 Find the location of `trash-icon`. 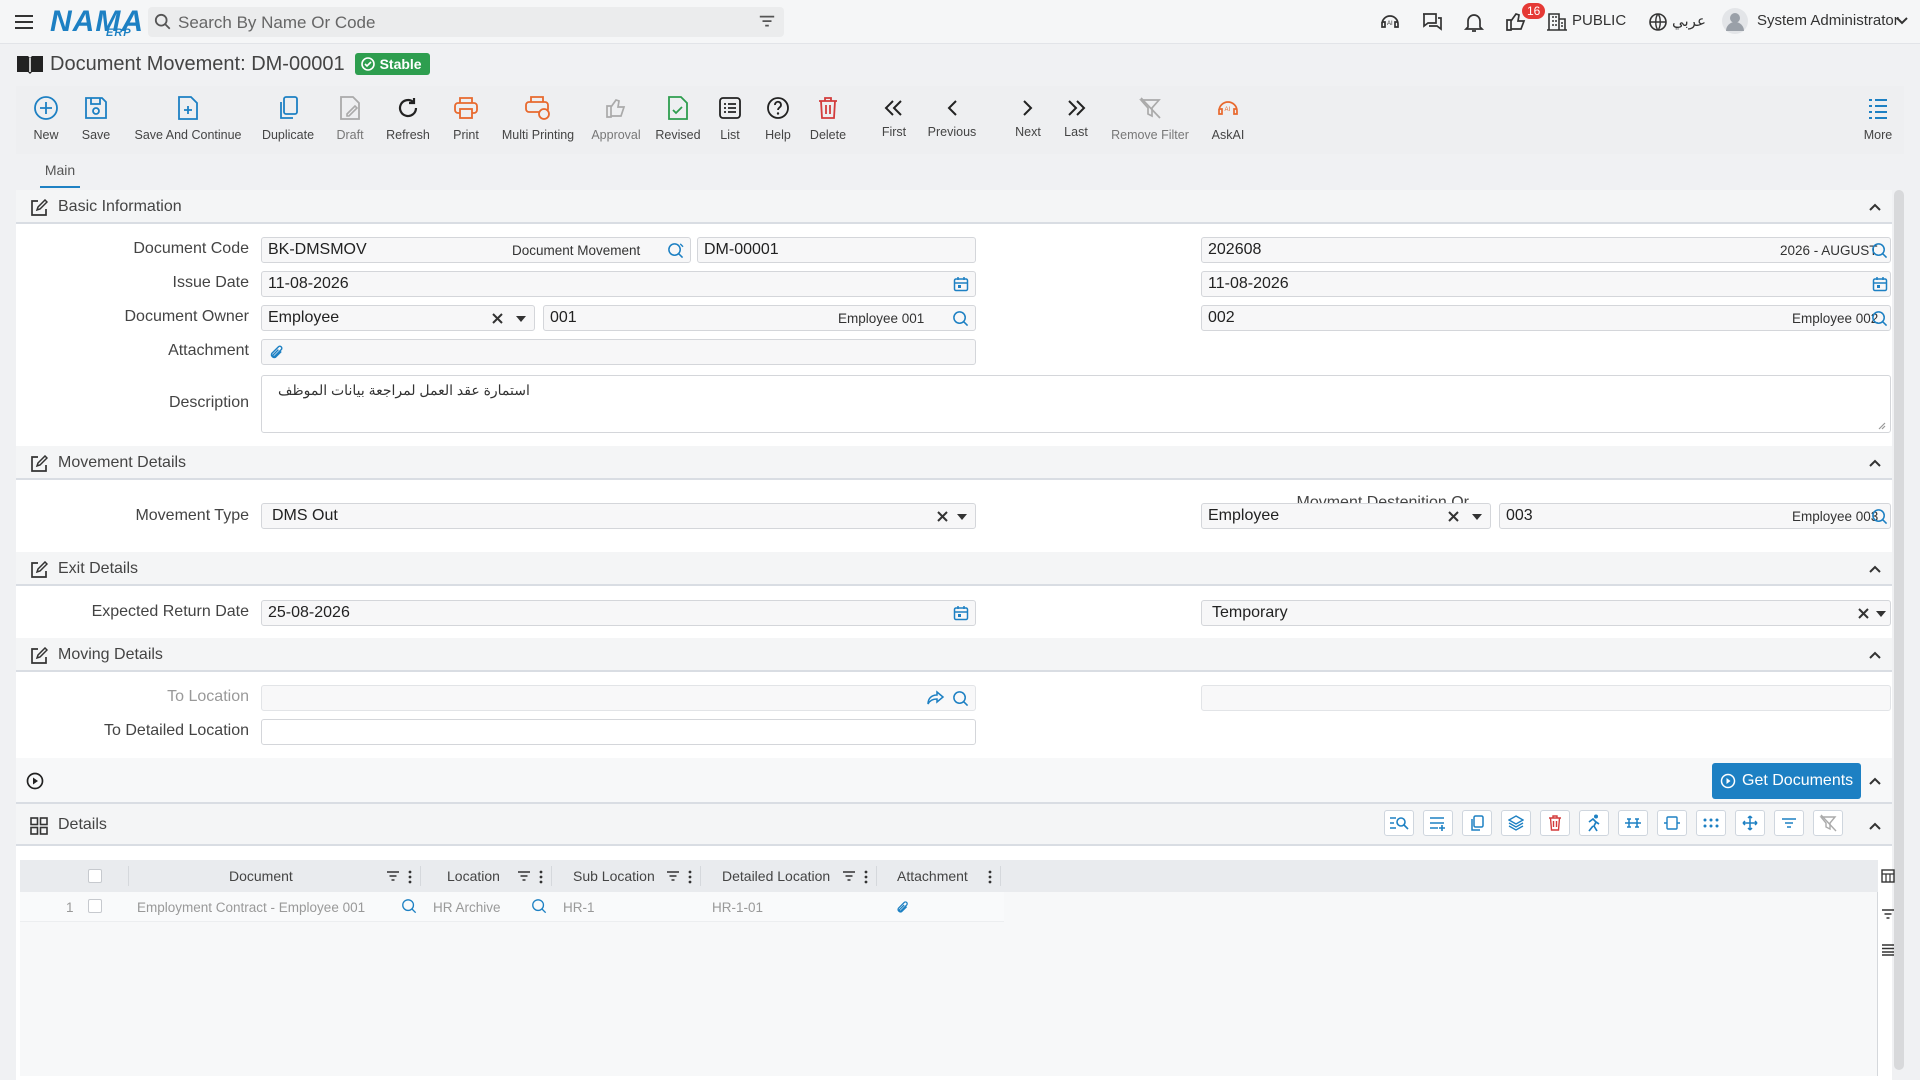

trash-icon is located at coordinates (1555, 823).